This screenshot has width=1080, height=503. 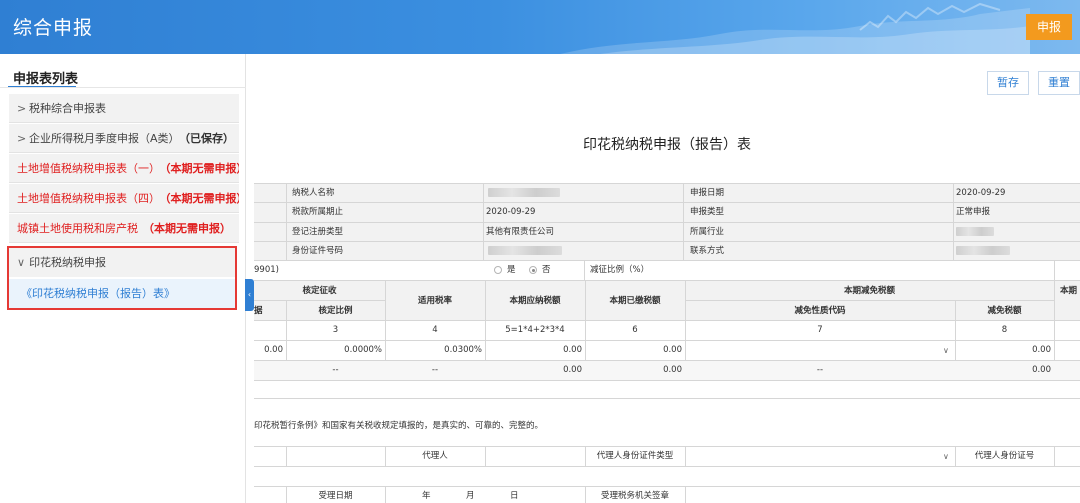 What do you see at coordinates (335, 496) in the screenshot?
I see `accept-date-label: 受理日期` at bounding box center [335, 496].